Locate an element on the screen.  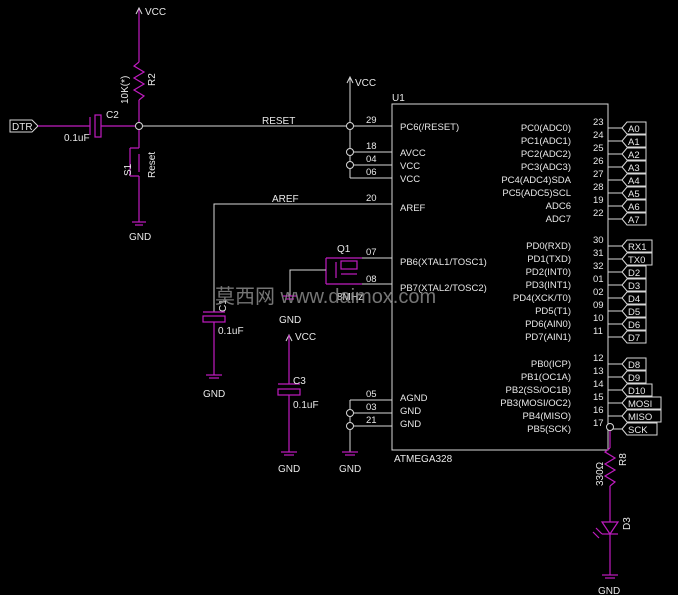
reset-junction is located at coordinates (139, 126).